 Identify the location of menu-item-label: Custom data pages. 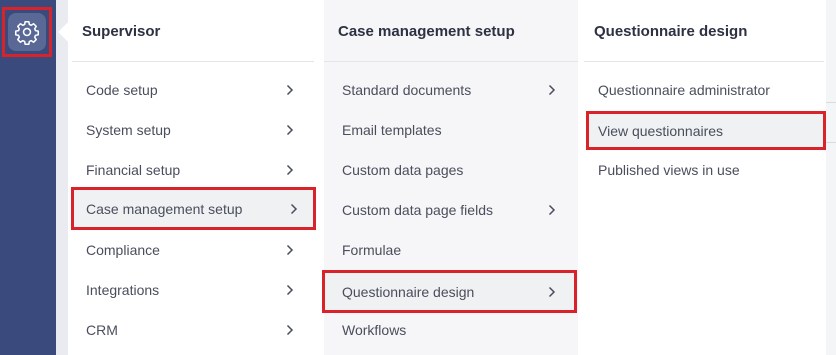
(403, 170).